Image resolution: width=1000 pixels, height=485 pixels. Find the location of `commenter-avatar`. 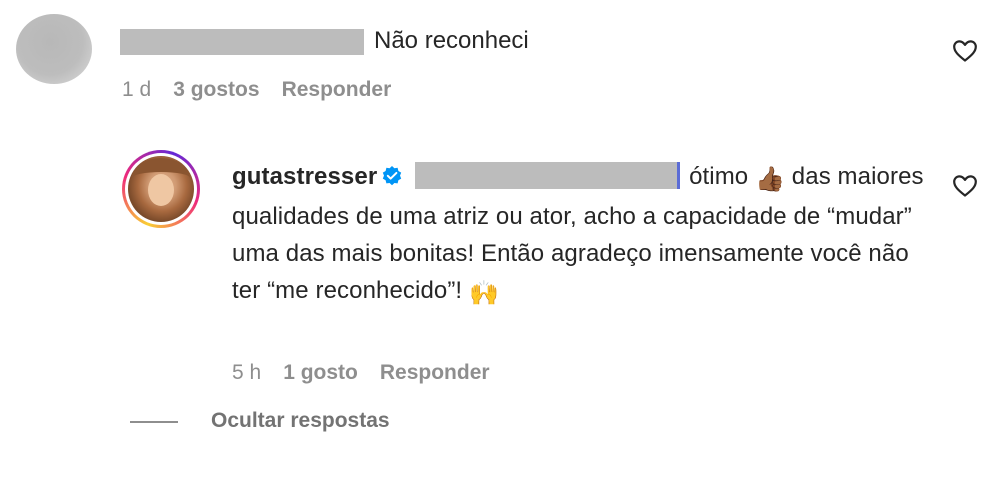

commenter-avatar is located at coordinates (54, 49).